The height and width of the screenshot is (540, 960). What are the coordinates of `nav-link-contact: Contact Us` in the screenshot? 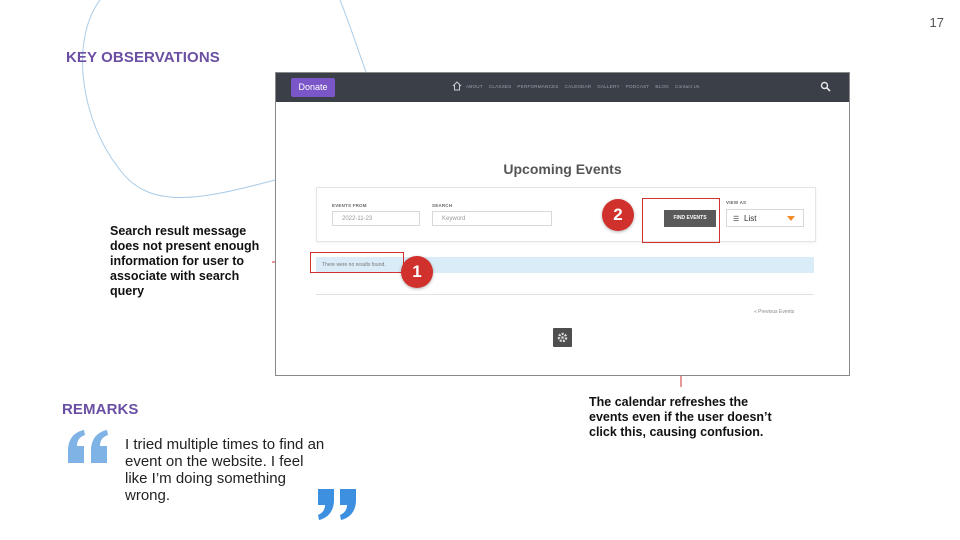 It's located at (687, 86).